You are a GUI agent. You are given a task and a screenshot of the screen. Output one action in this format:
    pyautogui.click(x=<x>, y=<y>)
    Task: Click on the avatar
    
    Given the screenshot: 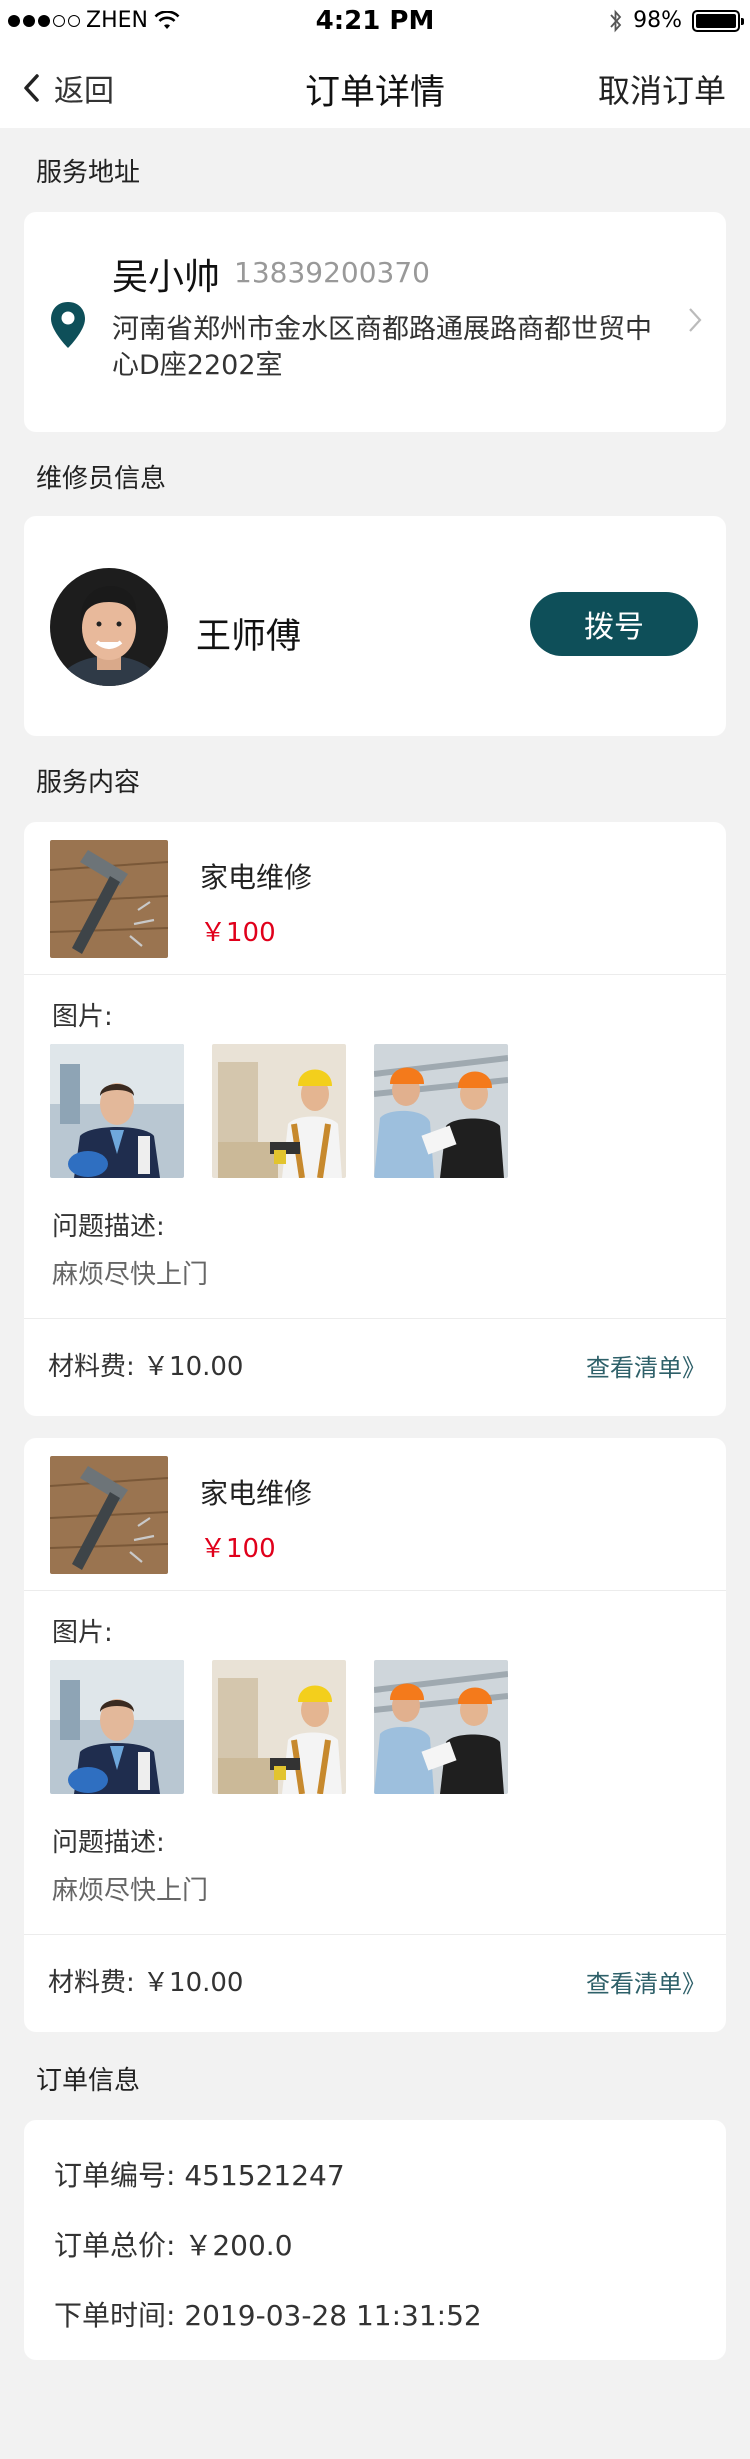 What is the action you would take?
    pyautogui.click(x=109, y=627)
    